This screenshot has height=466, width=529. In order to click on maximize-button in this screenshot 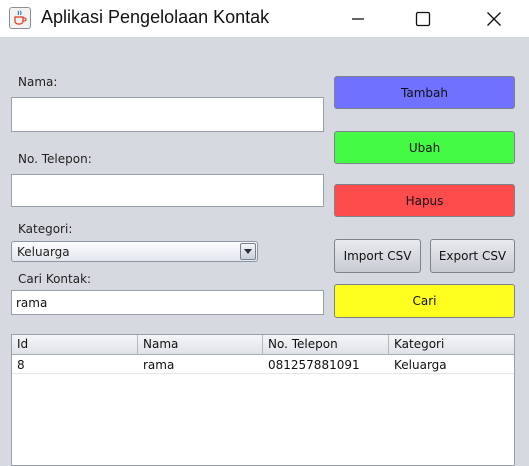, I will do `click(423, 18)`.